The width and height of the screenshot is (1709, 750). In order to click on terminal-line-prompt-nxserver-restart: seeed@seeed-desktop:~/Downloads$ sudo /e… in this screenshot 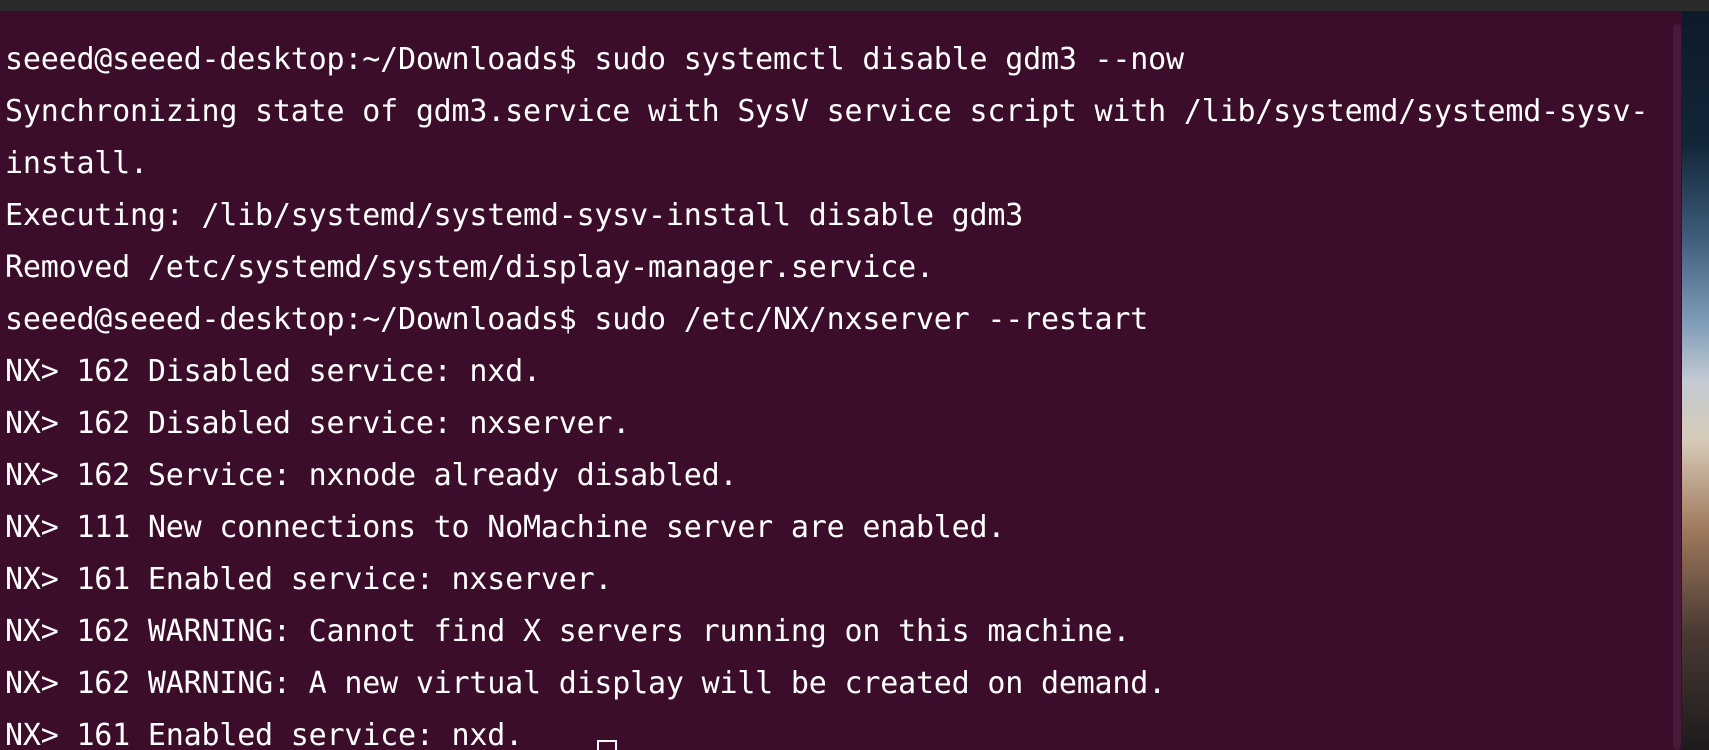, I will do `click(577, 319)`.